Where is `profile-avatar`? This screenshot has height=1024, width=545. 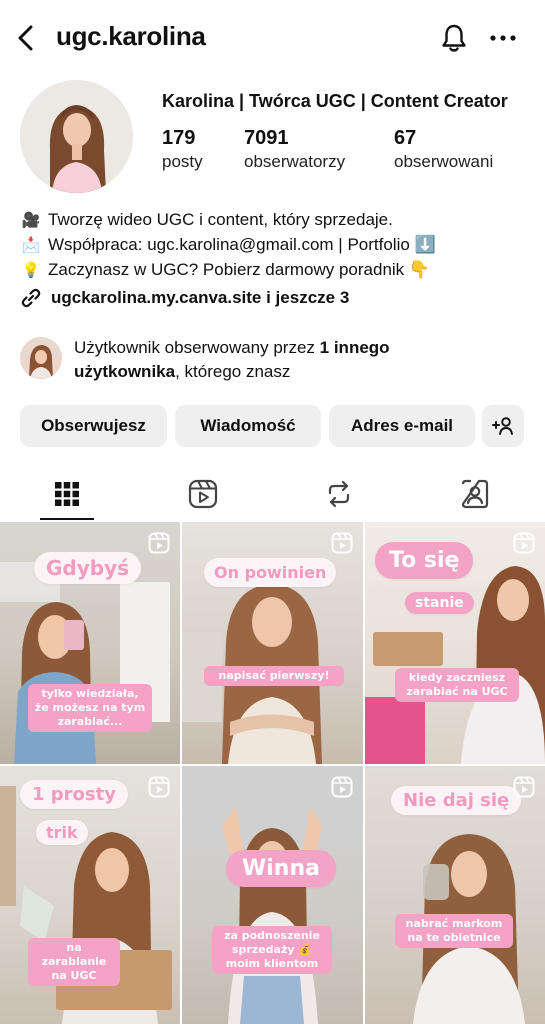
profile-avatar is located at coordinates (76, 136).